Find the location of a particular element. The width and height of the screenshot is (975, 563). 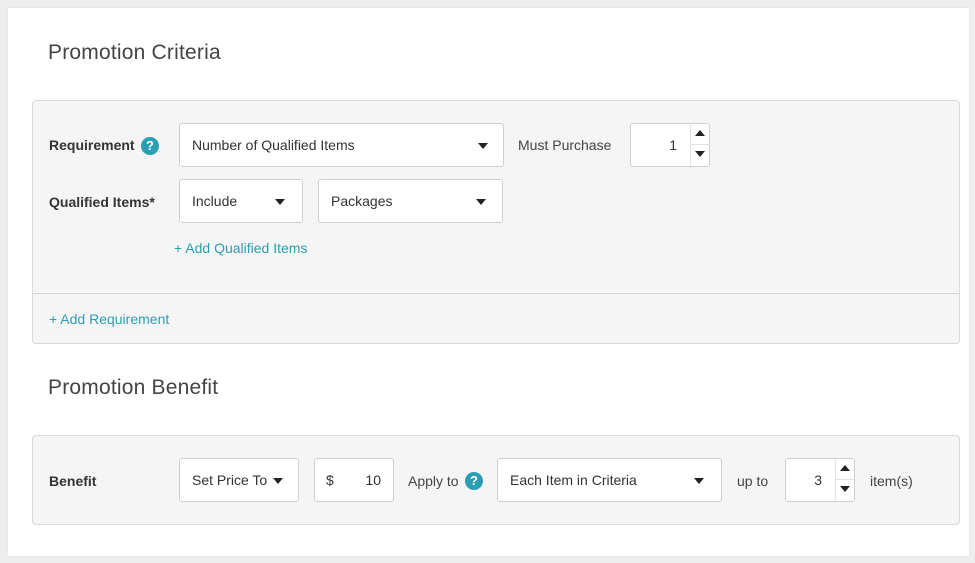

must-purchase-value: 1 is located at coordinates (673, 145).